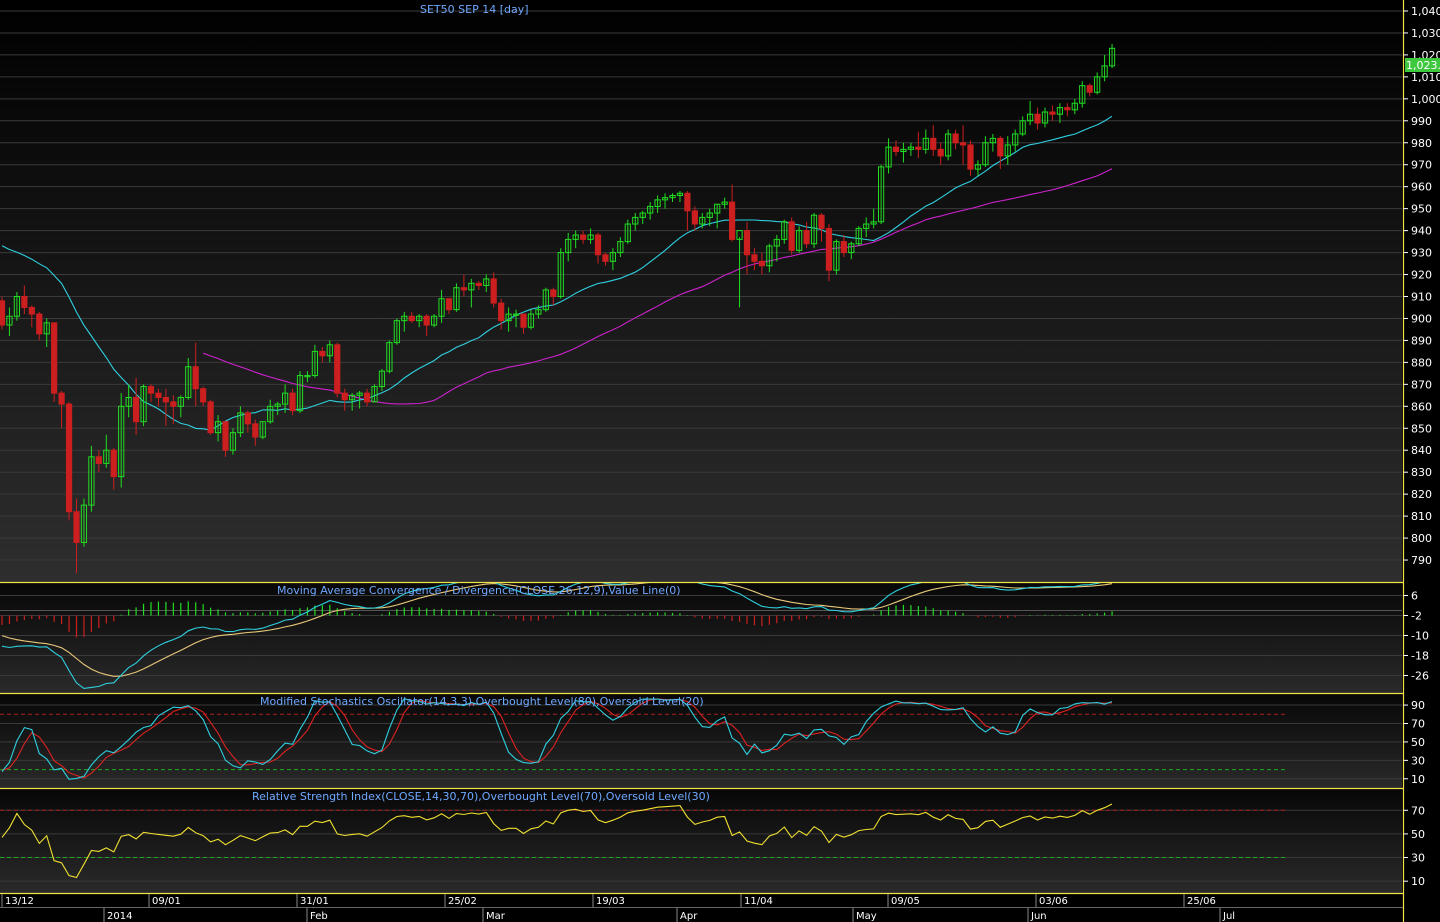 The width and height of the screenshot is (1440, 922). What do you see at coordinates (119, 916) in the screenshot?
I see `month-label: 2014` at bounding box center [119, 916].